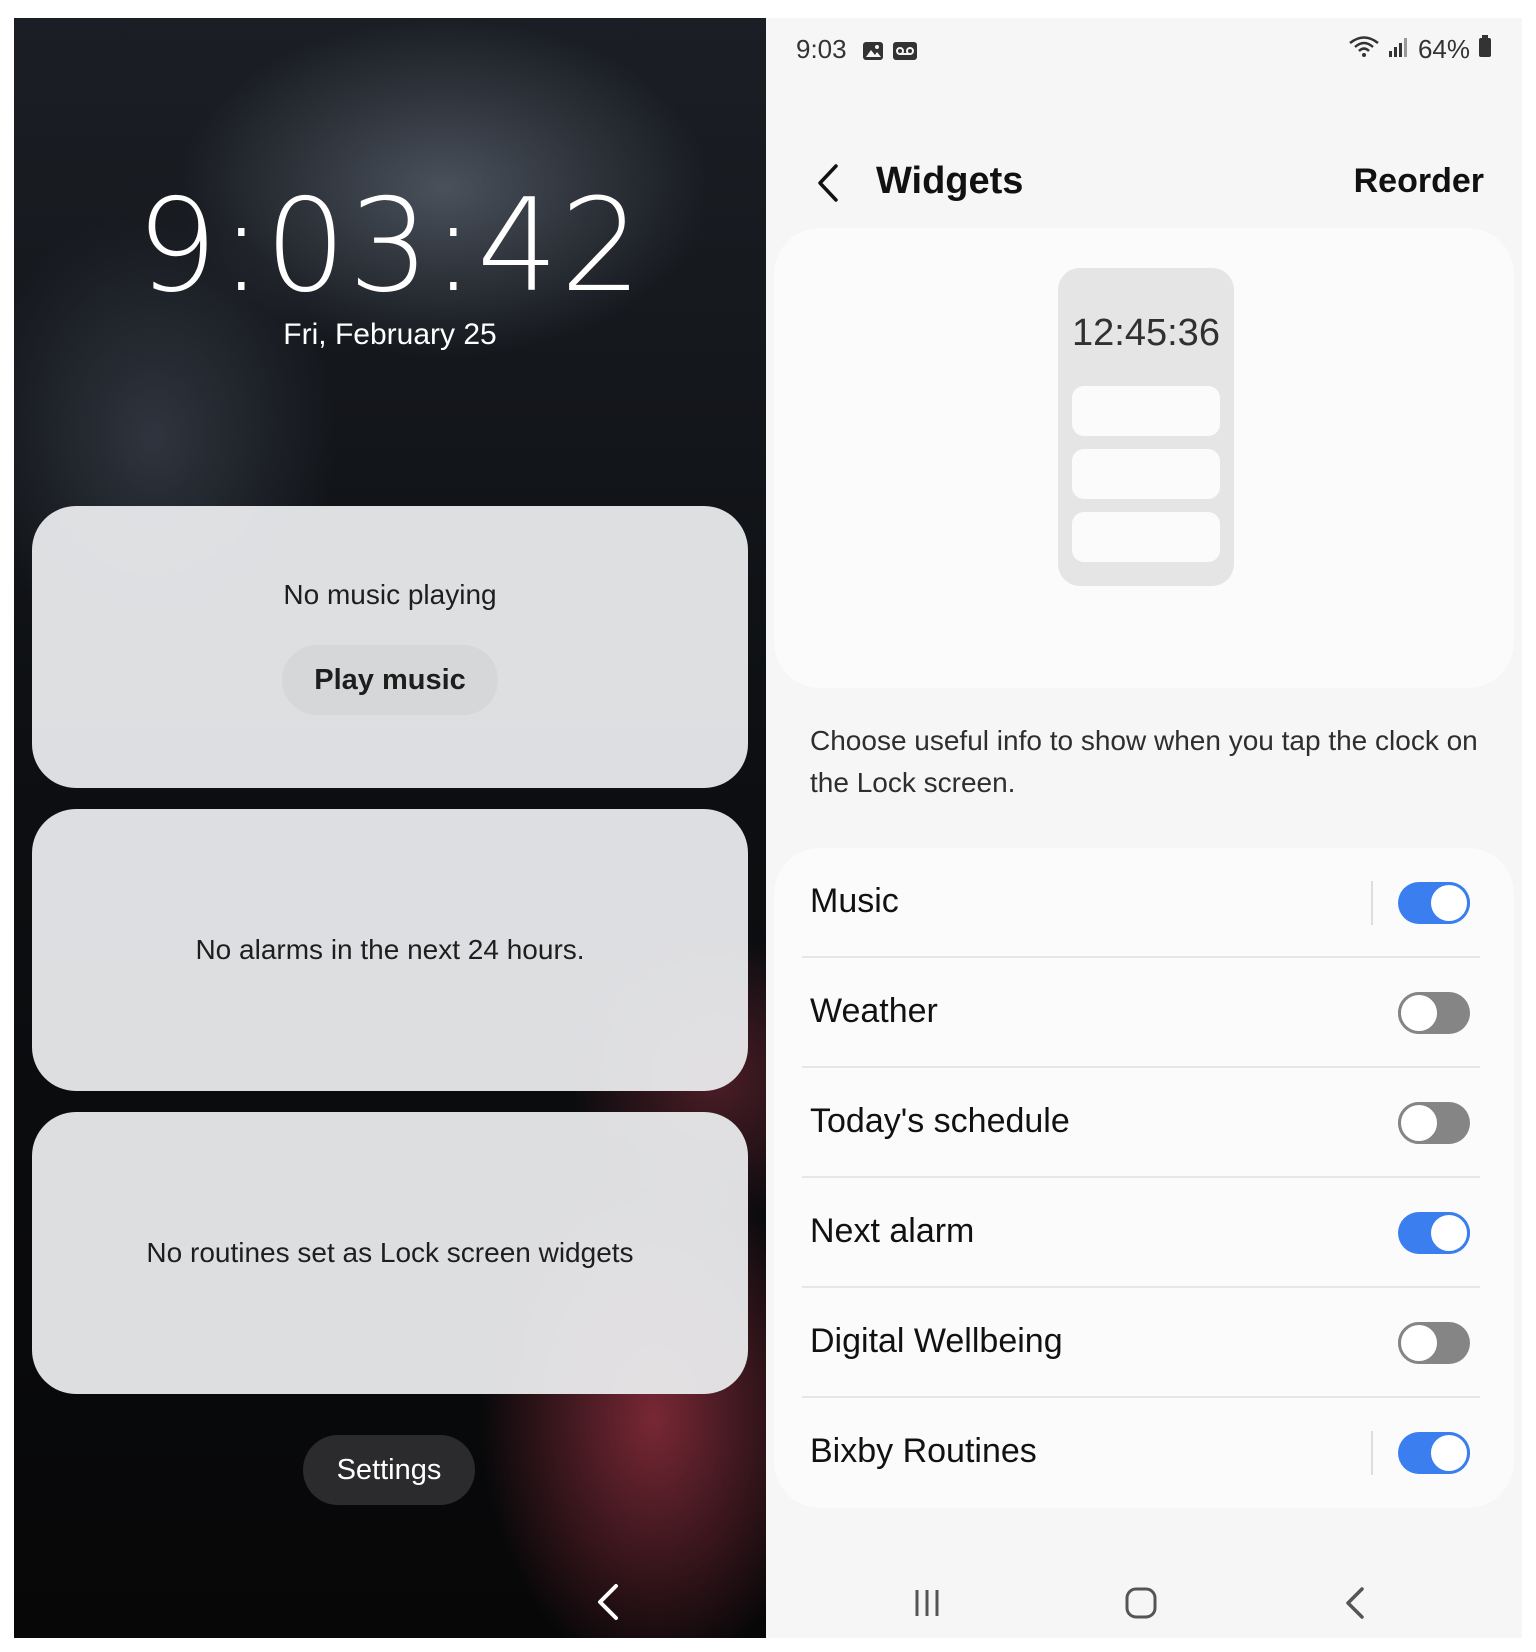 The width and height of the screenshot is (1536, 1652). I want to click on schedule-toggle, so click(1434, 1123).